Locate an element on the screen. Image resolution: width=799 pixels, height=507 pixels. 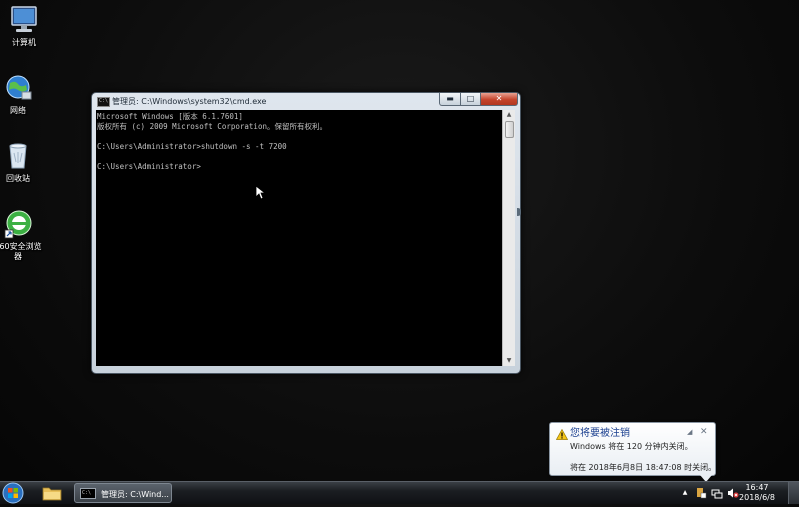
console-line: Microsoft Windows [版本 6.1.7601] is located at coordinates (170, 116).